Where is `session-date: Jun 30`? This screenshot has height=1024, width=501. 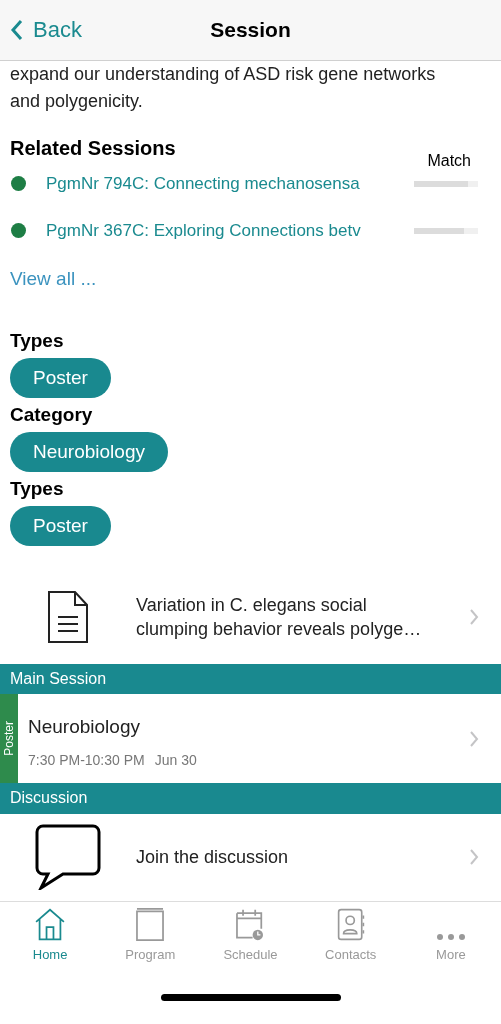 session-date: Jun 30 is located at coordinates (175, 760).